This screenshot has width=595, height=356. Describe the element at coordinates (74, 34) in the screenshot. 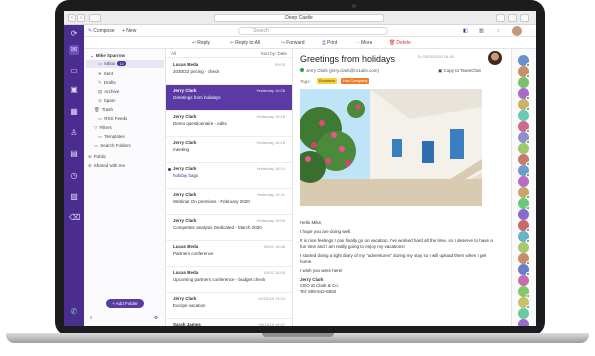

I see `sync-icon: ⟳` at that location.